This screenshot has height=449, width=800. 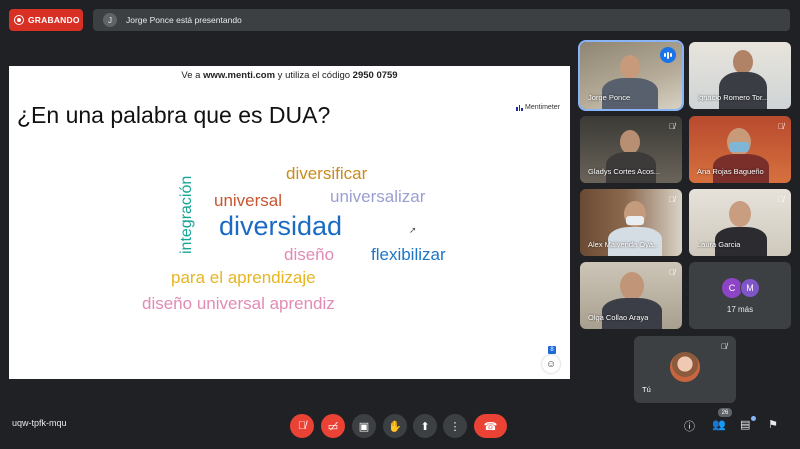 I want to click on self-tile: 🎙̸ Tú, so click(x=685, y=369).